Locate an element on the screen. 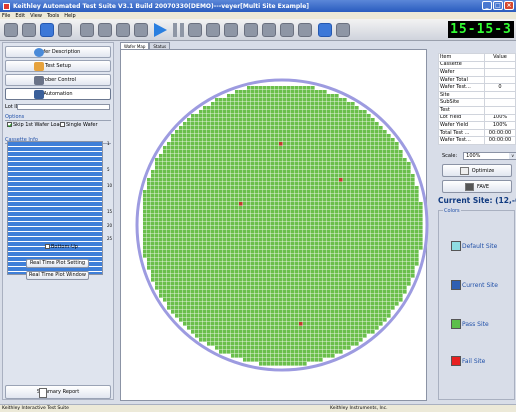 The height and width of the screenshot is (412, 516). exit-icon is located at coordinates (343, 30).